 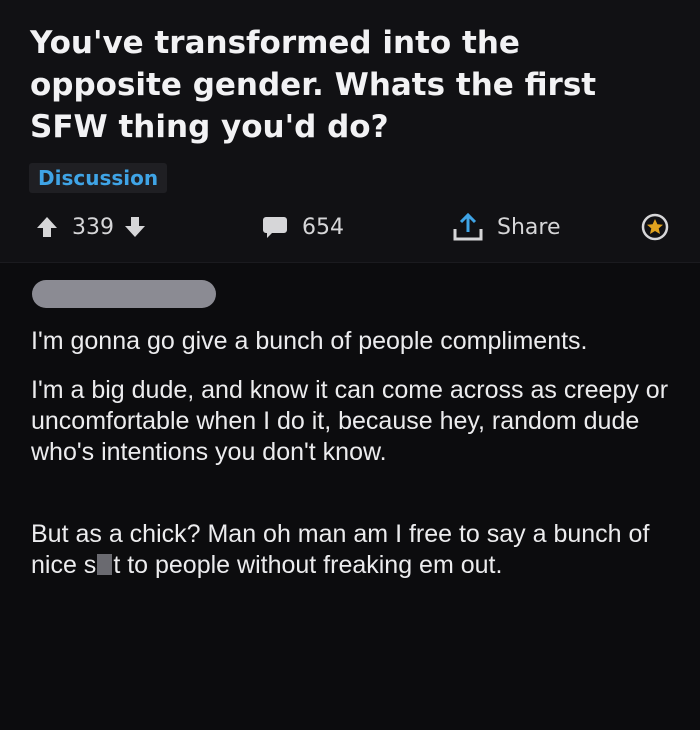 I want to click on comment-text: t to people without freaking em out., so click(x=308, y=565).